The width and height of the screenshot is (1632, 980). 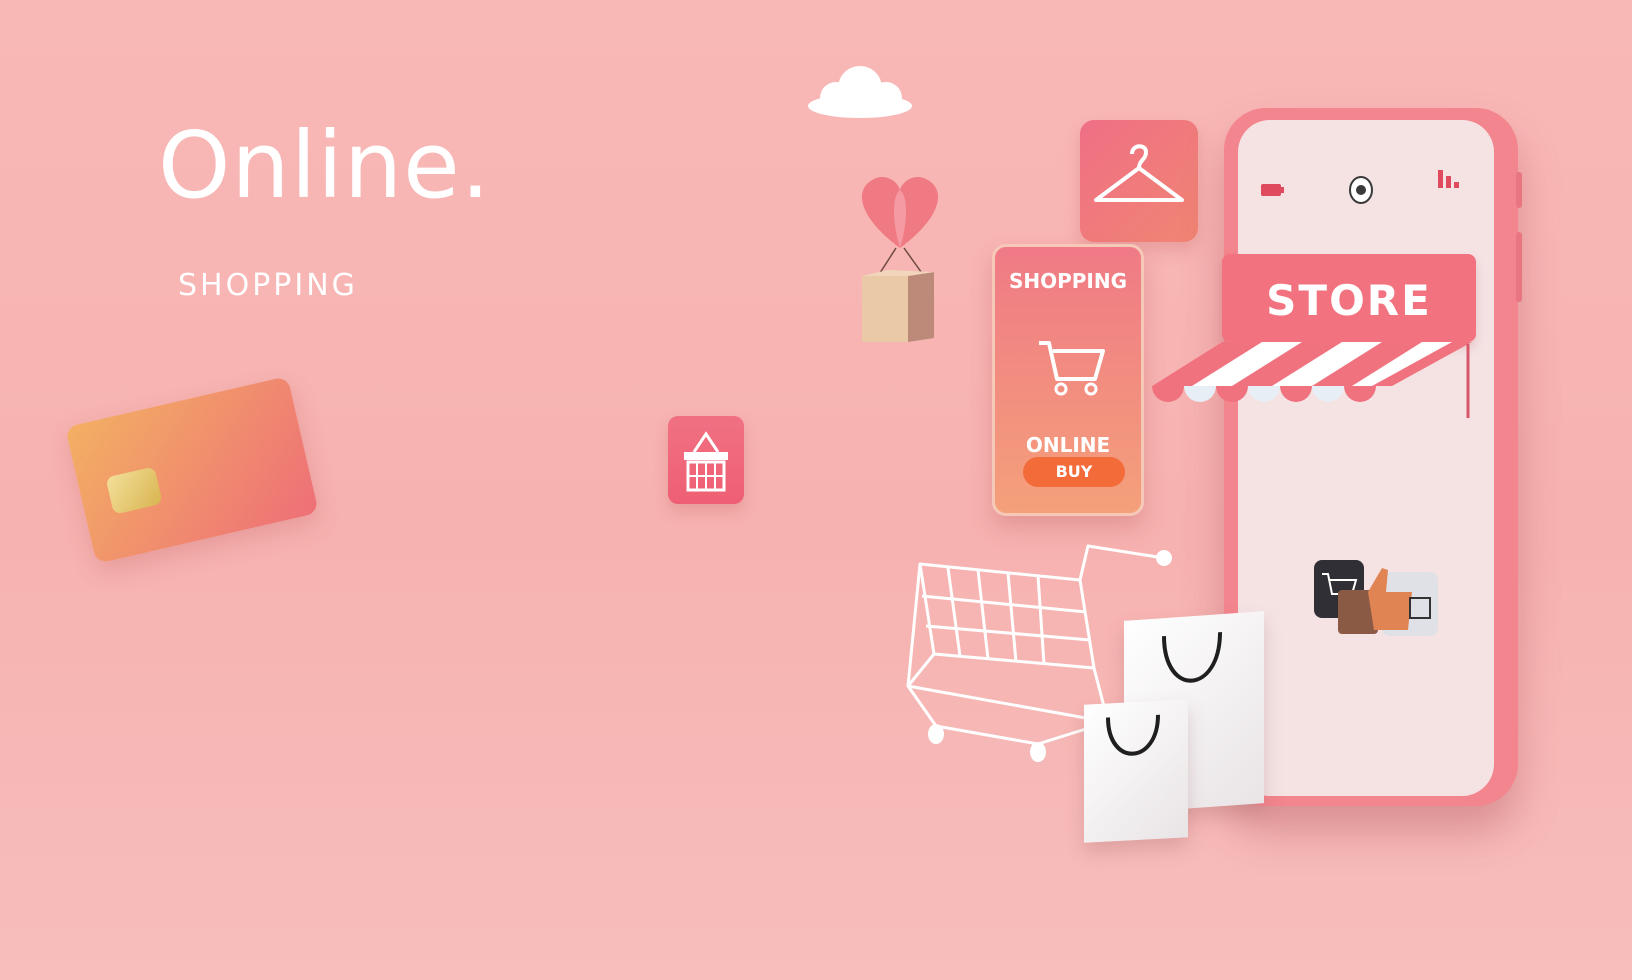 What do you see at coordinates (268, 285) in the screenshot?
I see `headline-subtitle: SHOPPING` at bounding box center [268, 285].